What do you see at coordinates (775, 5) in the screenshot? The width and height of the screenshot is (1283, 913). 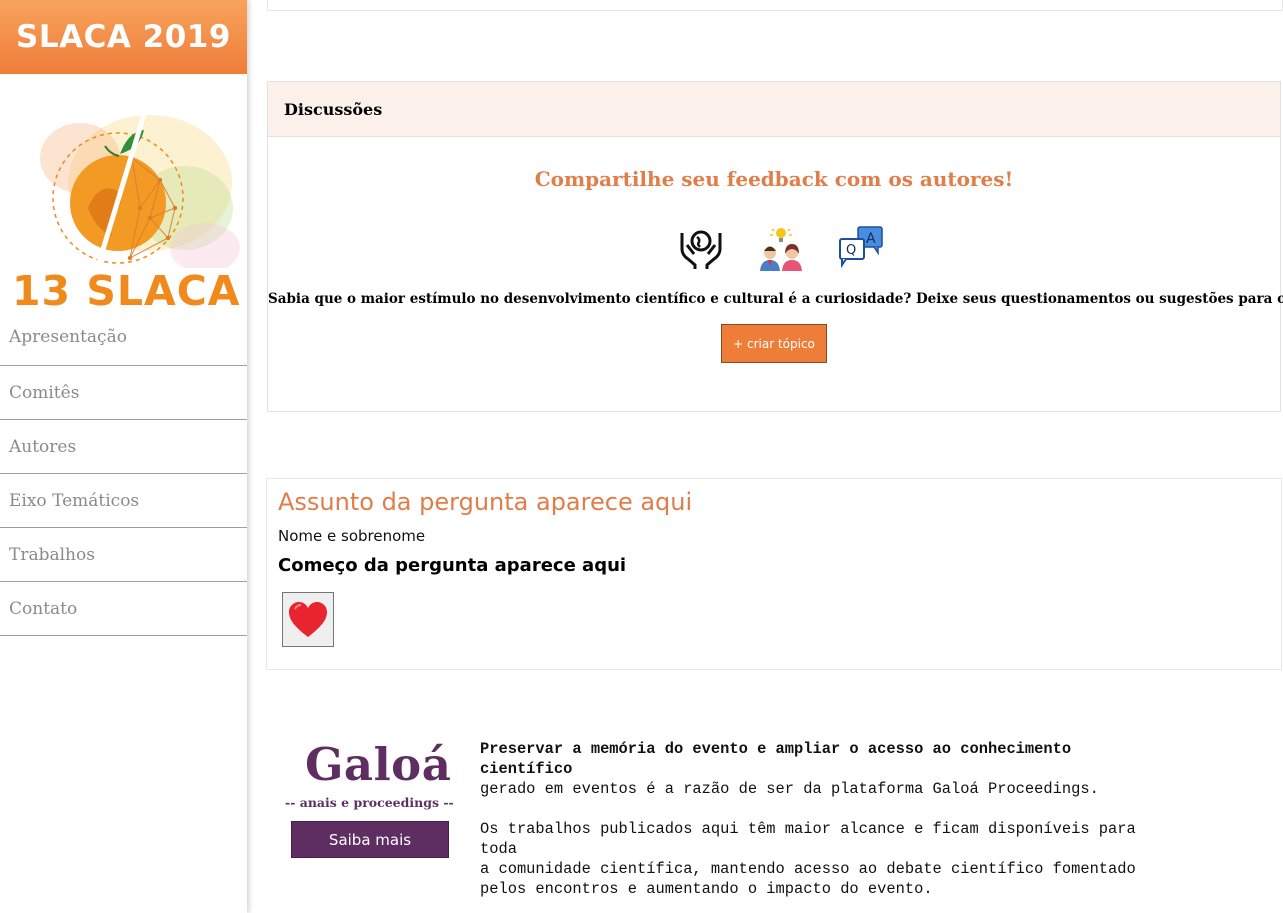 I see `previous-section-box` at bounding box center [775, 5].